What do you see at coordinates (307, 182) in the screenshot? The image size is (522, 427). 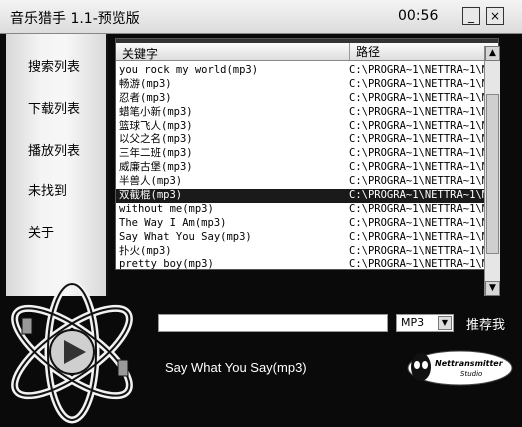 I see `list-row: 半兽人(mp3) C:\PROGRA~1\NETTRA~1\M` at bounding box center [307, 182].